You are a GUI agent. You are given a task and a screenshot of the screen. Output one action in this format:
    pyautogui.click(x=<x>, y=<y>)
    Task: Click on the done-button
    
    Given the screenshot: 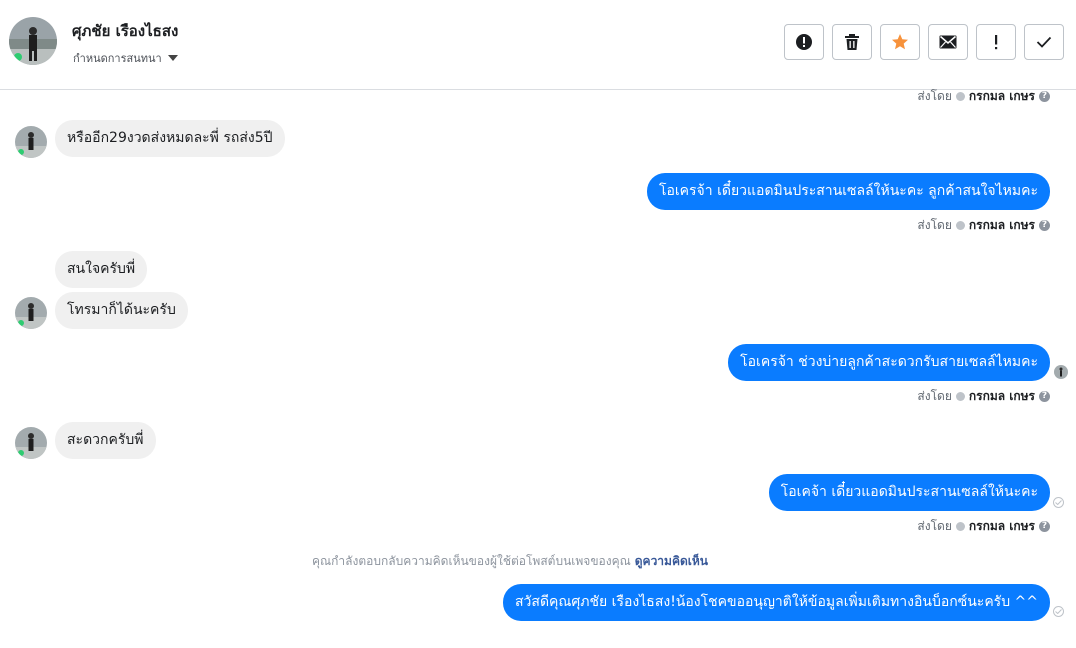 What is the action you would take?
    pyautogui.click(x=1044, y=42)
    